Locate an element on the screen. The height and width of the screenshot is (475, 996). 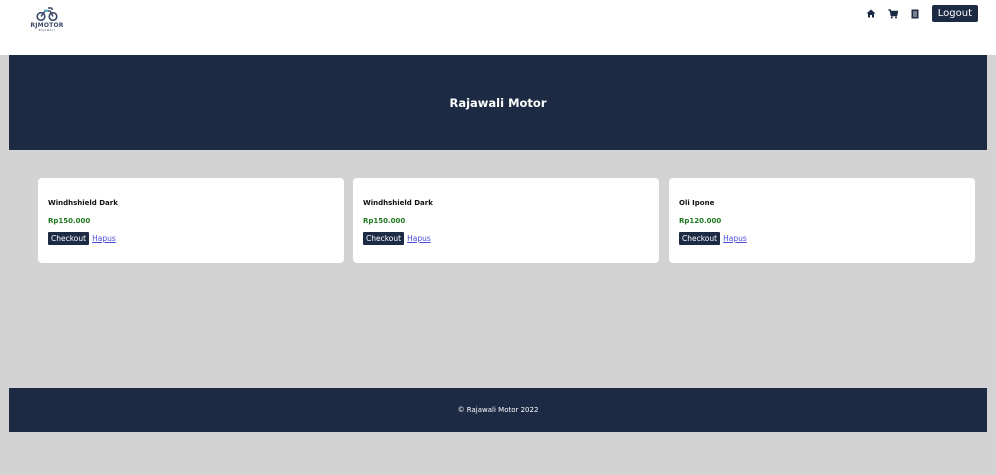
logout-button: Logout is located at coordinates (954, 13).